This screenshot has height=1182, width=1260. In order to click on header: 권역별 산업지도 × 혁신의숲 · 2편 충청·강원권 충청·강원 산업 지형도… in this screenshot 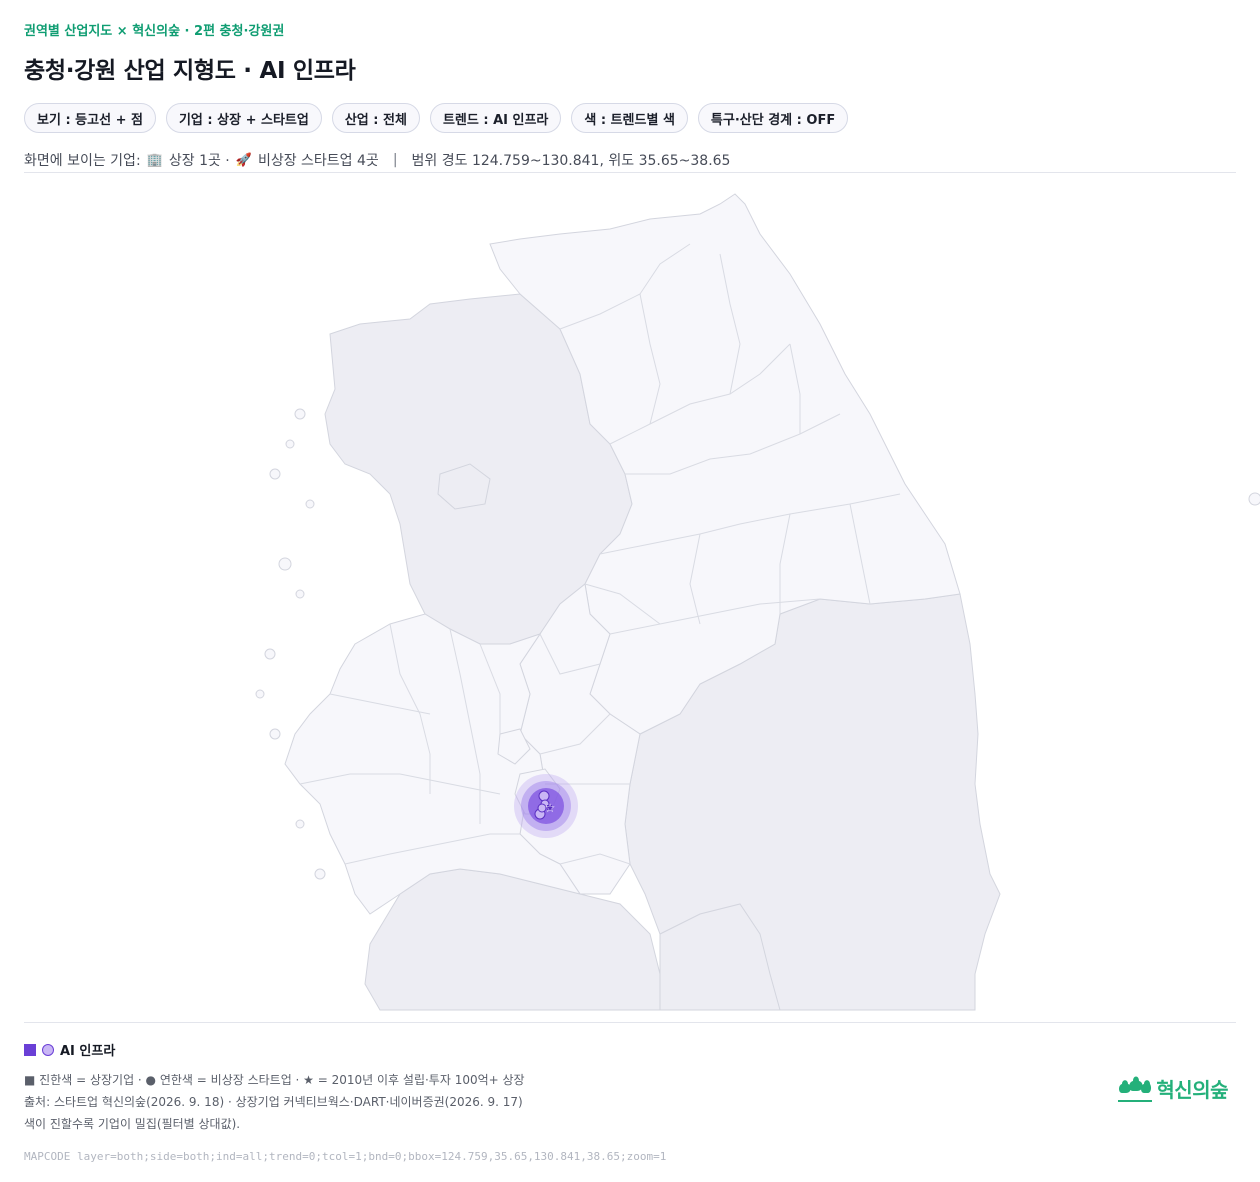, I will do `click(630, 94)`.